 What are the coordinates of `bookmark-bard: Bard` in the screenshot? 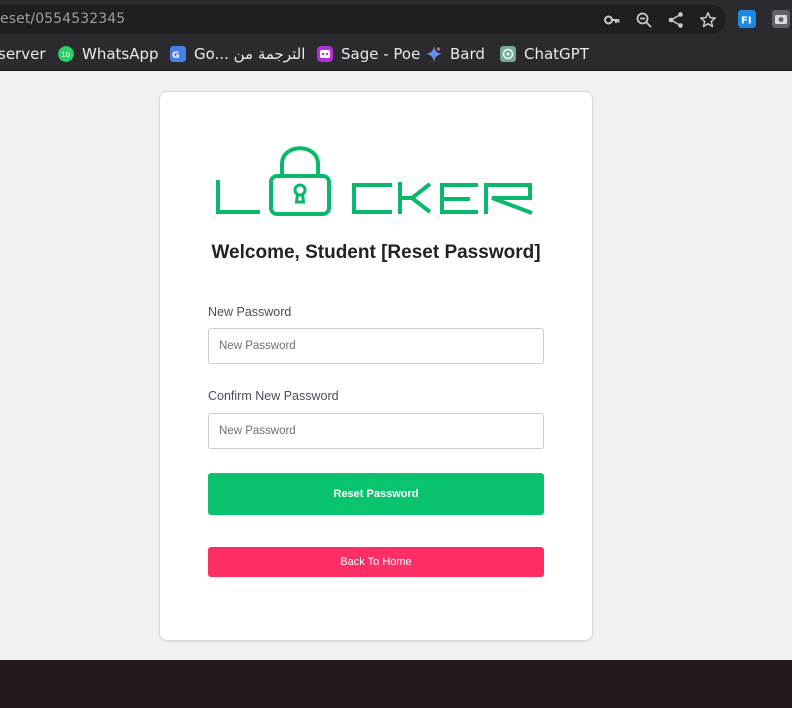 It's located at (455, 54).